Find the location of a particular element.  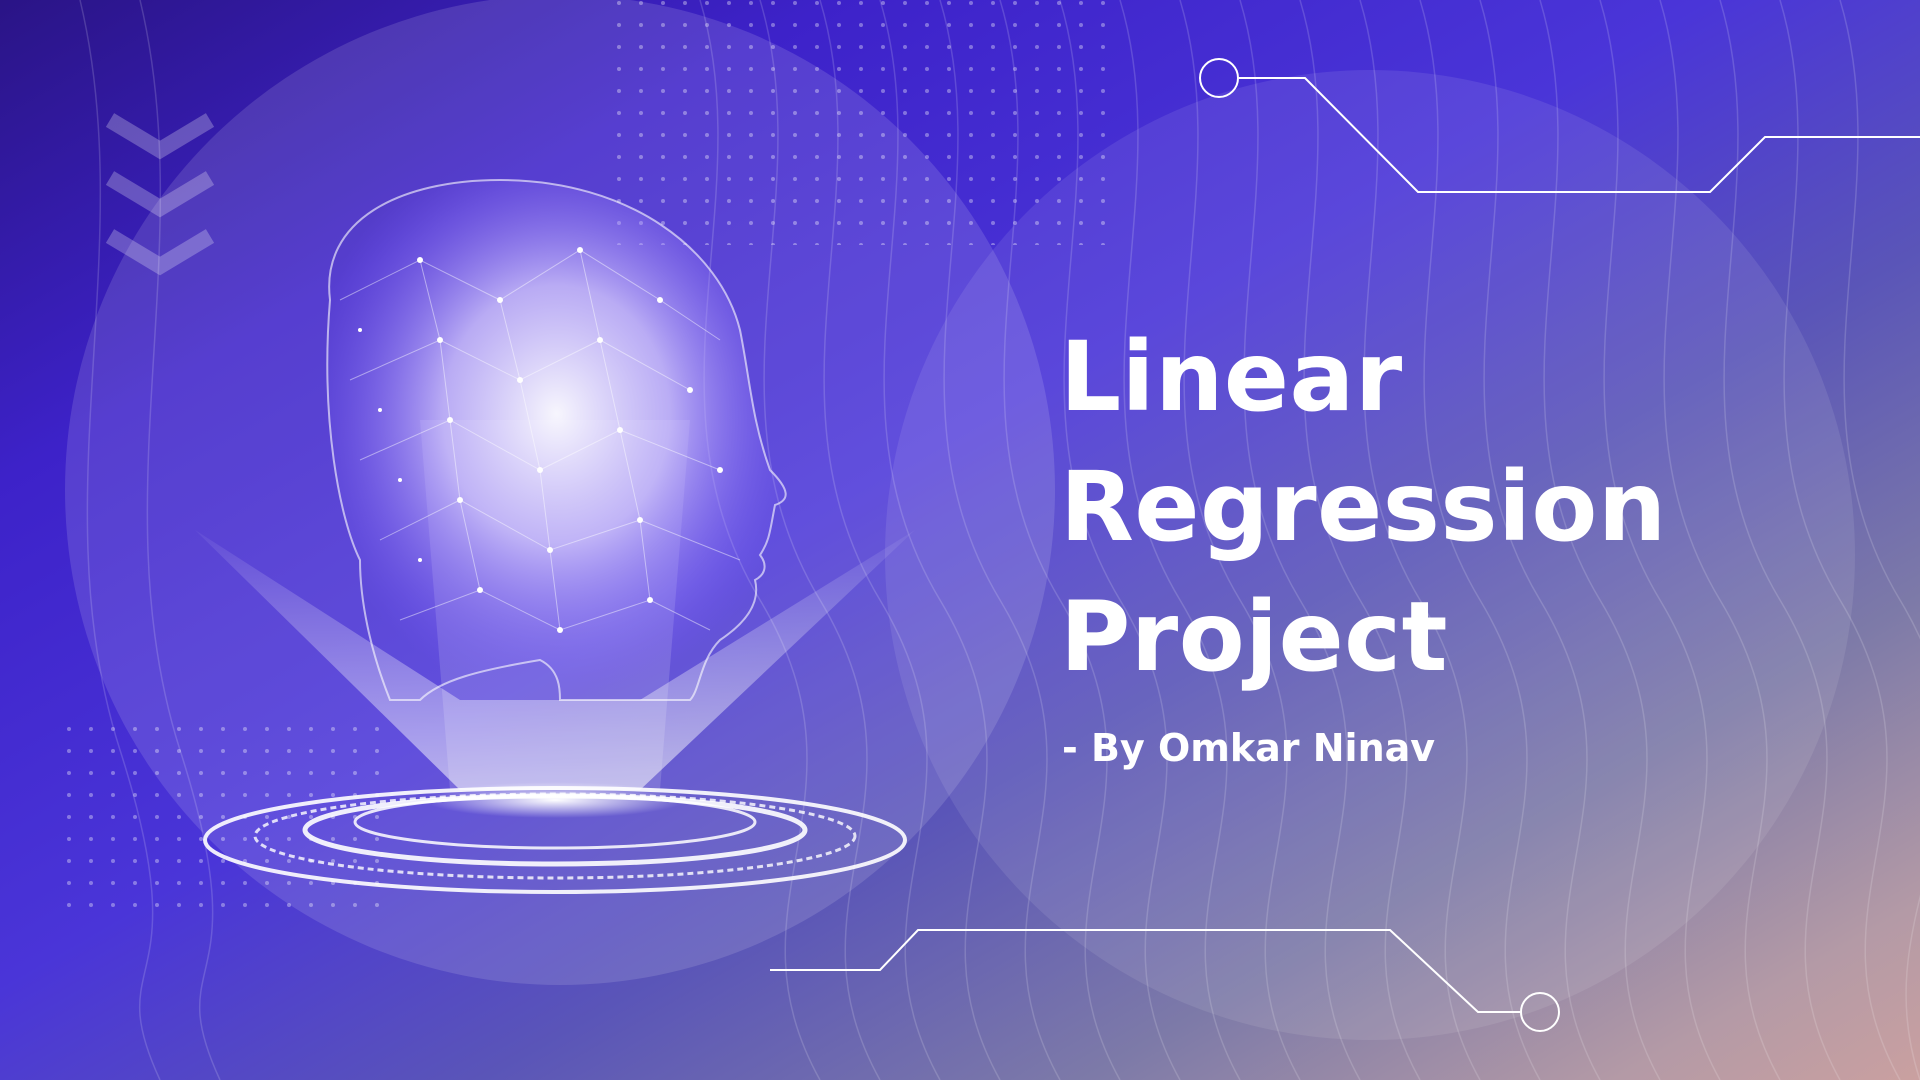

title-line: Linear is located at coordinates (1231, 377).